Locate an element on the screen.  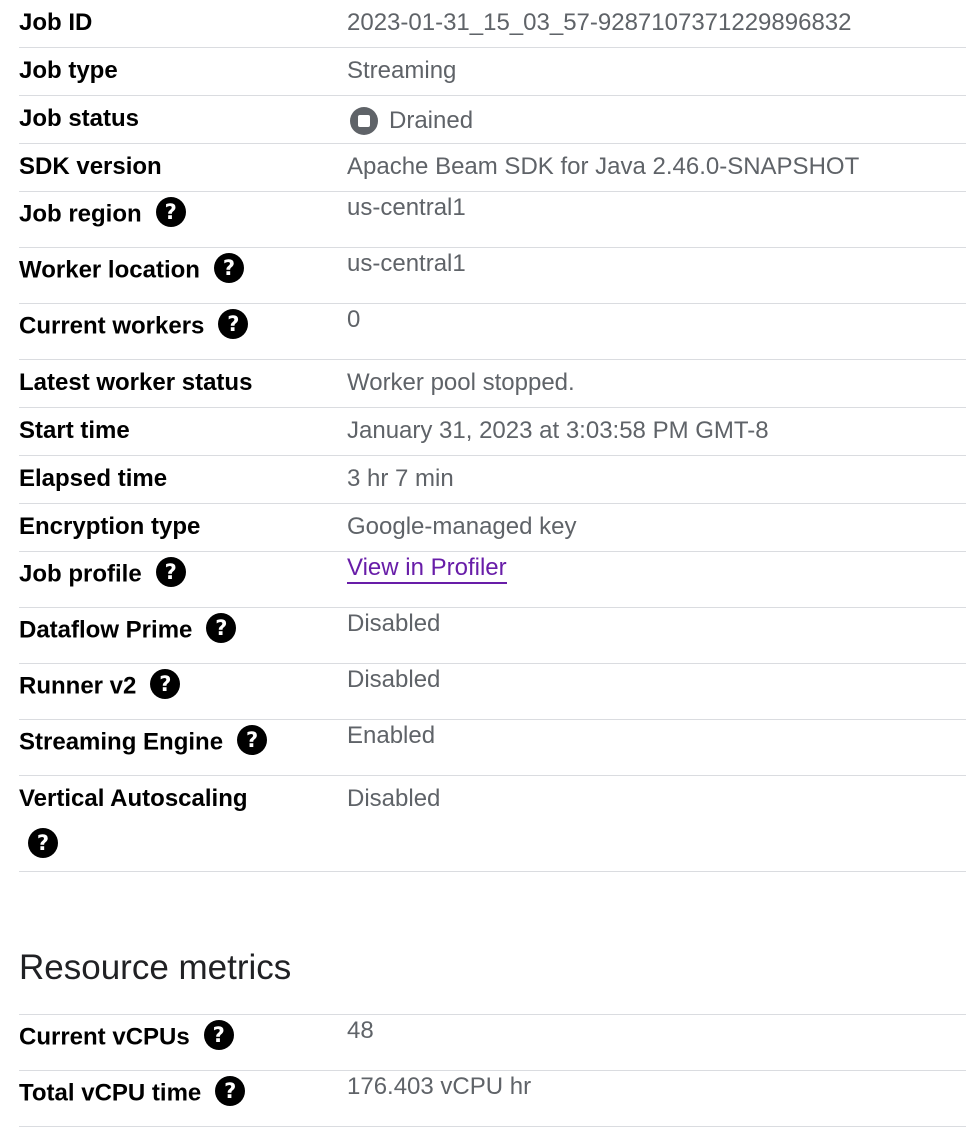
row-job-region: Job region? us-central1 is located at coordinates (492, 220).